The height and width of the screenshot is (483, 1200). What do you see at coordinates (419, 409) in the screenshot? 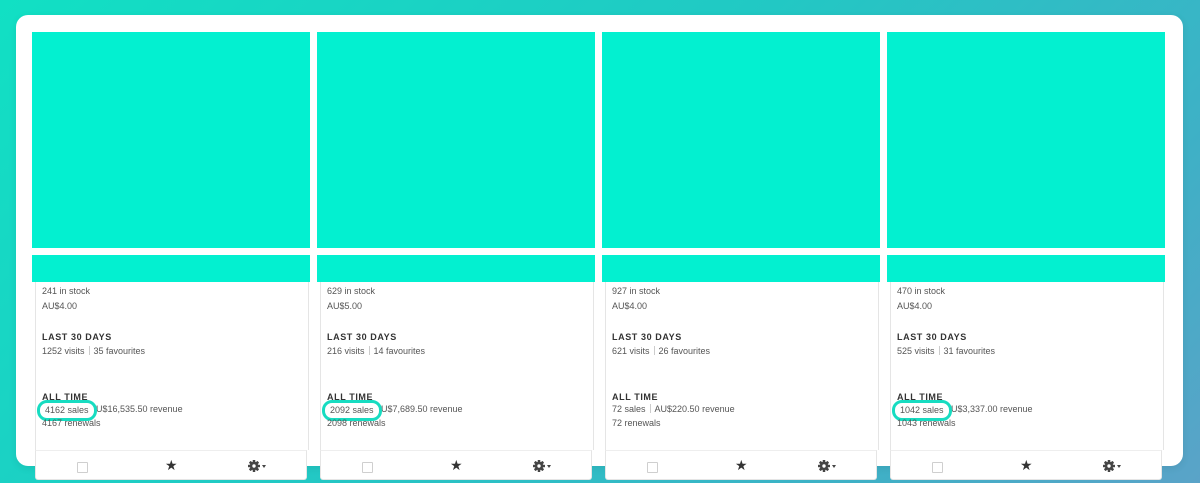
I see `revenue-amount: AU$7,689.50 revenue` at bounding box center [419, 409].